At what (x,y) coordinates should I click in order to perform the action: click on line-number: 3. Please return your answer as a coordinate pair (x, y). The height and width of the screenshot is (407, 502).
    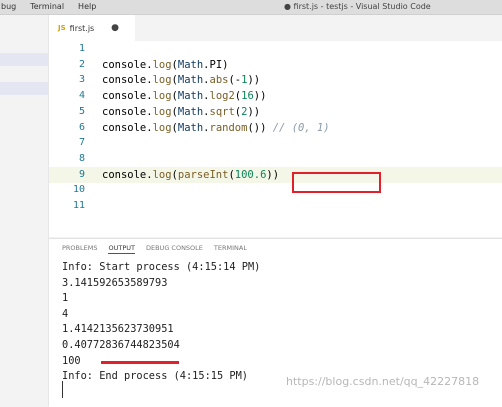
    Looking at the image, I should click on (81, 80).